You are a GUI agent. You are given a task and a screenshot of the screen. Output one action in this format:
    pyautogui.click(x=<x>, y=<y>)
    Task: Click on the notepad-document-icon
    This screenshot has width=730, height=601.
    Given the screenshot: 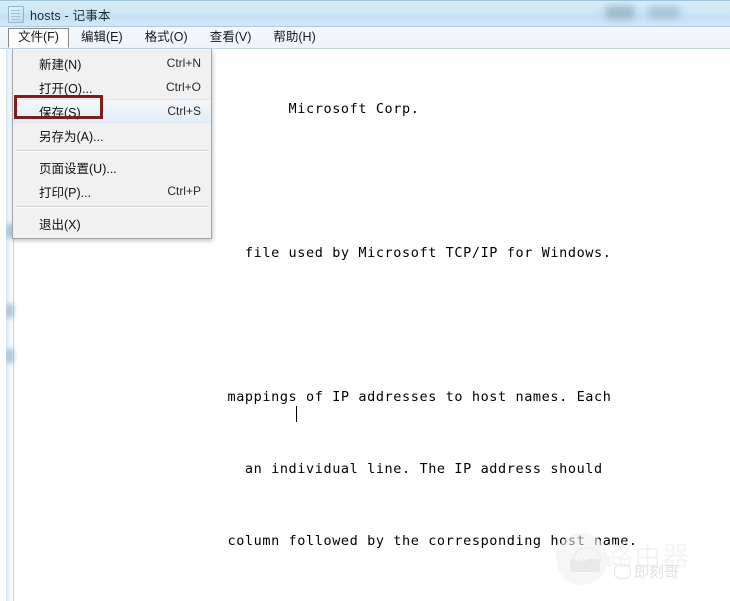 What is the action you would take?
    pyautogui.click(x=16, y=14)
    